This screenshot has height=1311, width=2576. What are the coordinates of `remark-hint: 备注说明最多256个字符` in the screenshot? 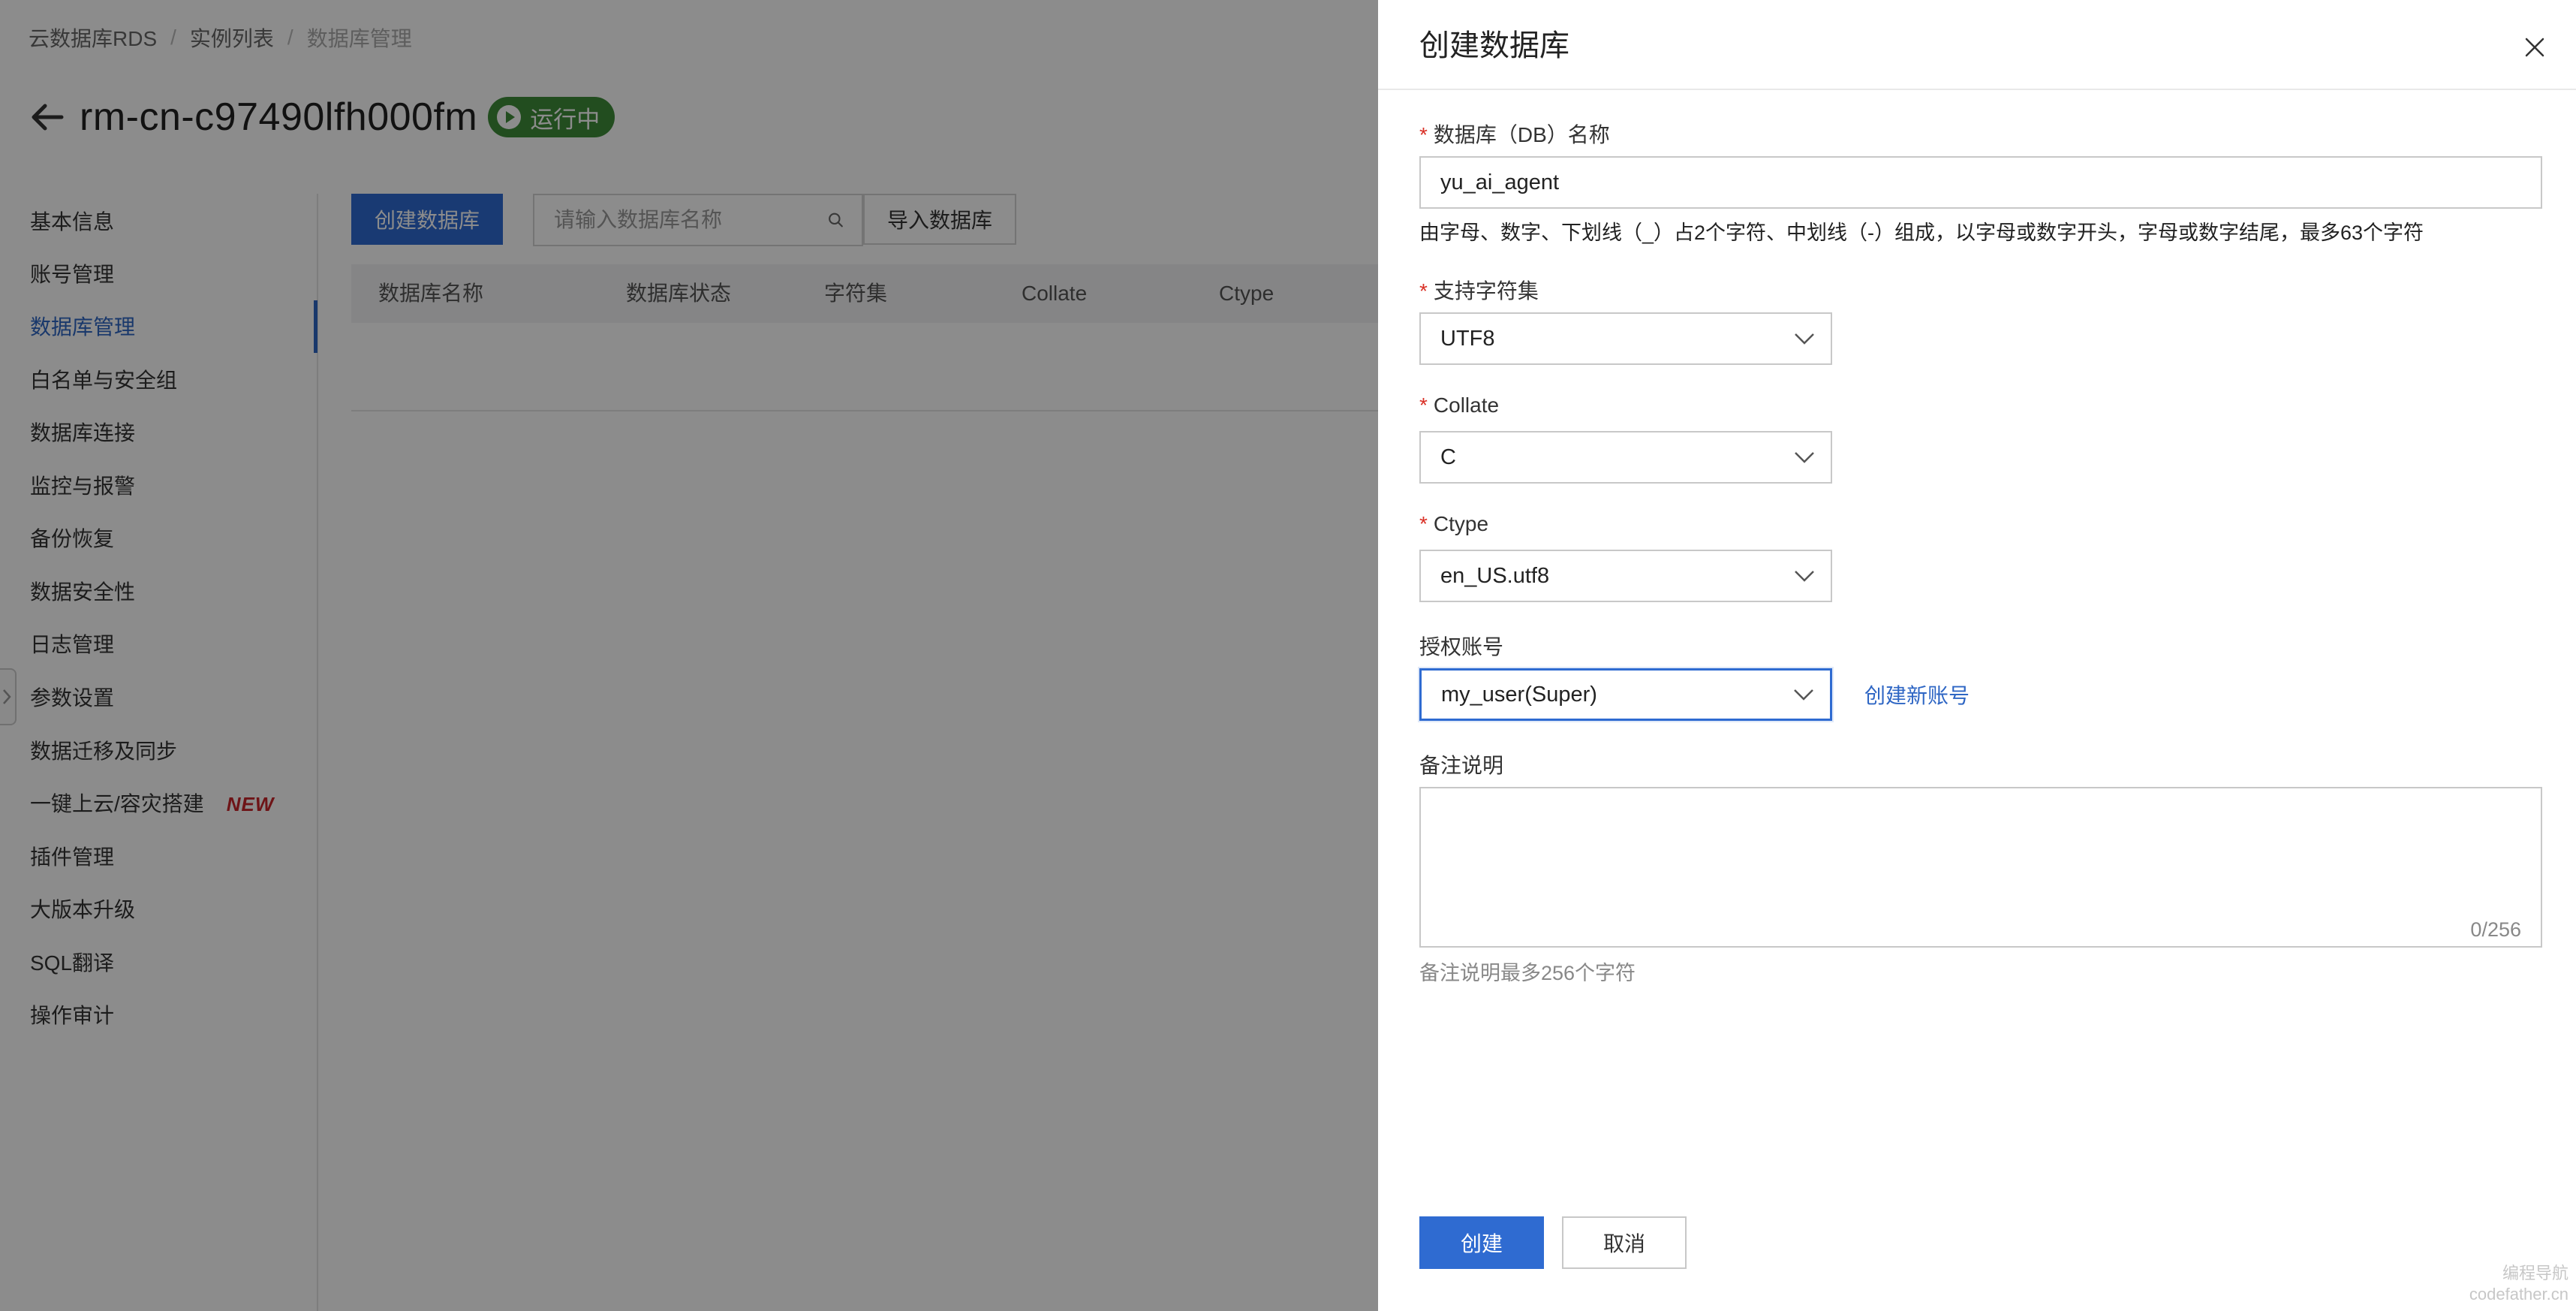 It's located at (1527, 973).